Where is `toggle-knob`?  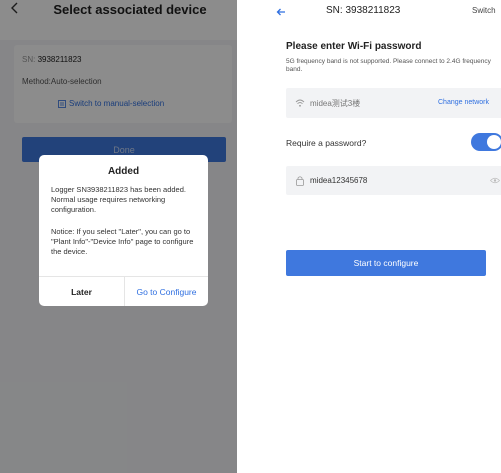
toggle-knob is located at coordinates (494, 142).